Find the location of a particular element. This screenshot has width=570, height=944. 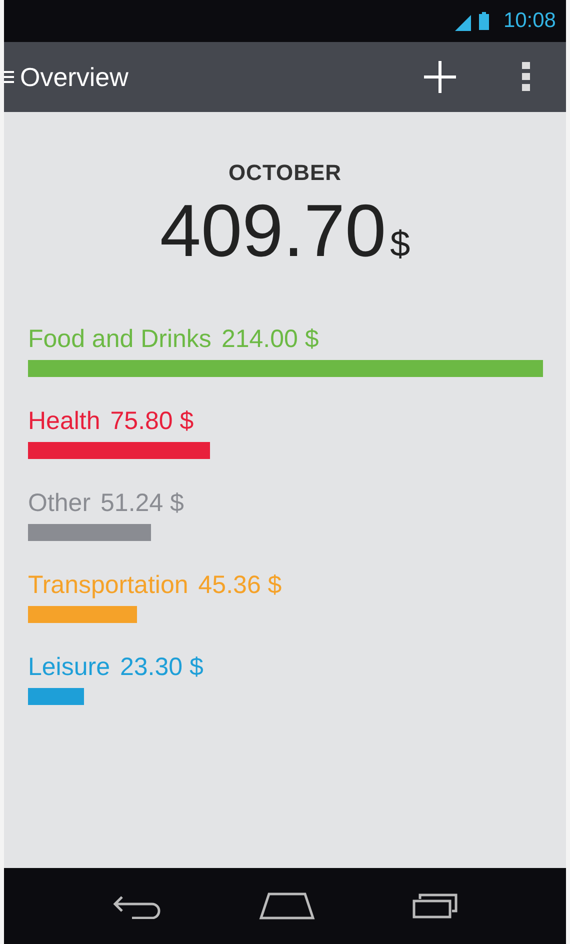

total-amount: 409.70 is located at coordinates (273, 230).